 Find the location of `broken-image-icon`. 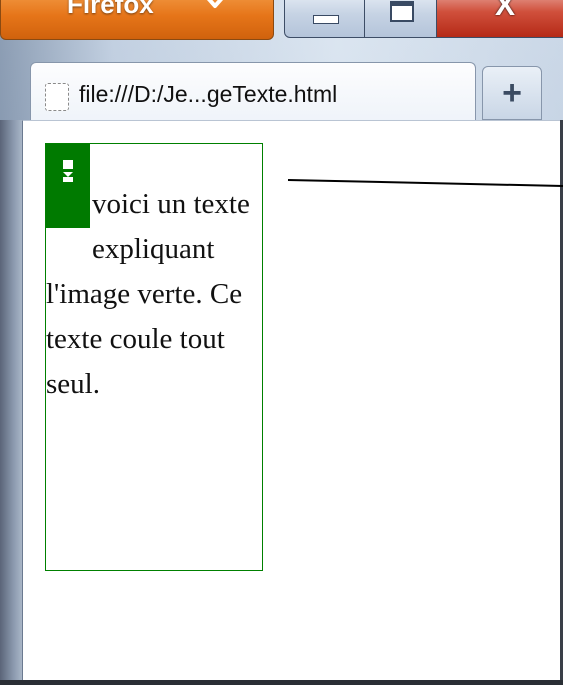

broken-image-icon is located at coordinates (68, 171).